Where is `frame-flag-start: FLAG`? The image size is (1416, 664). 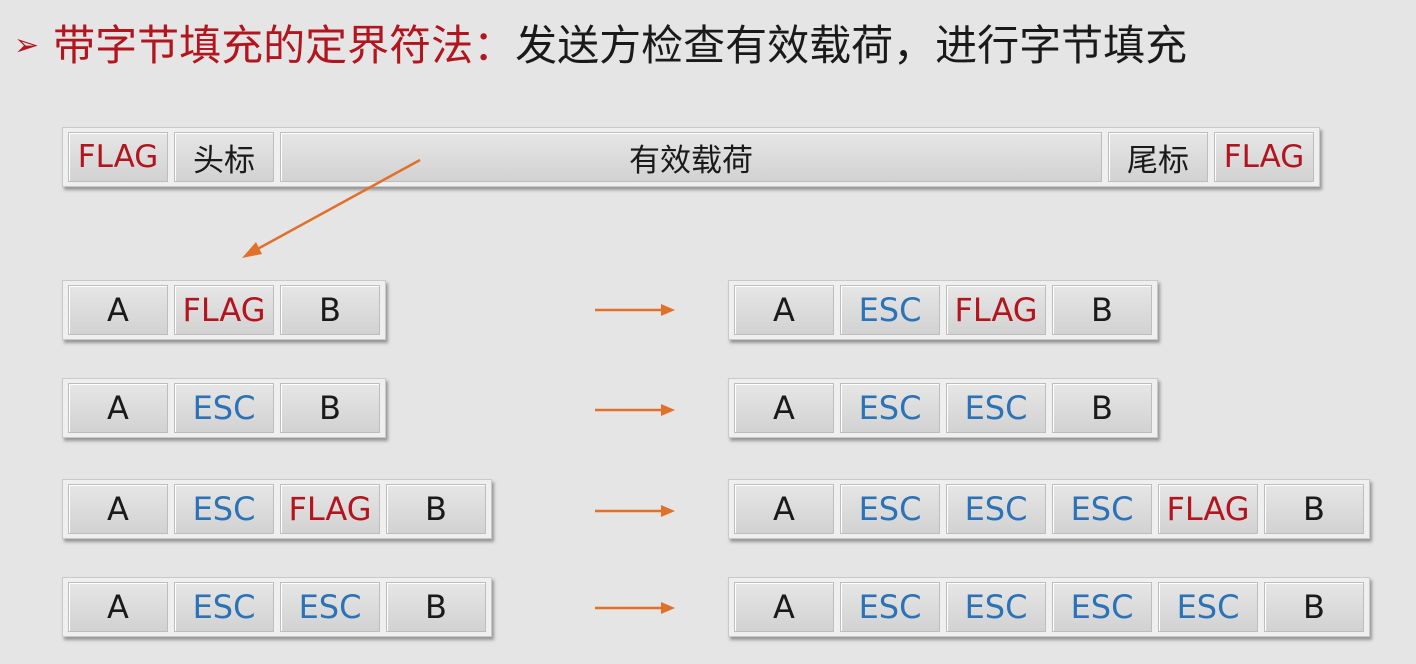
frame-flag-start: FLAG is located at coordinates (118, 157).